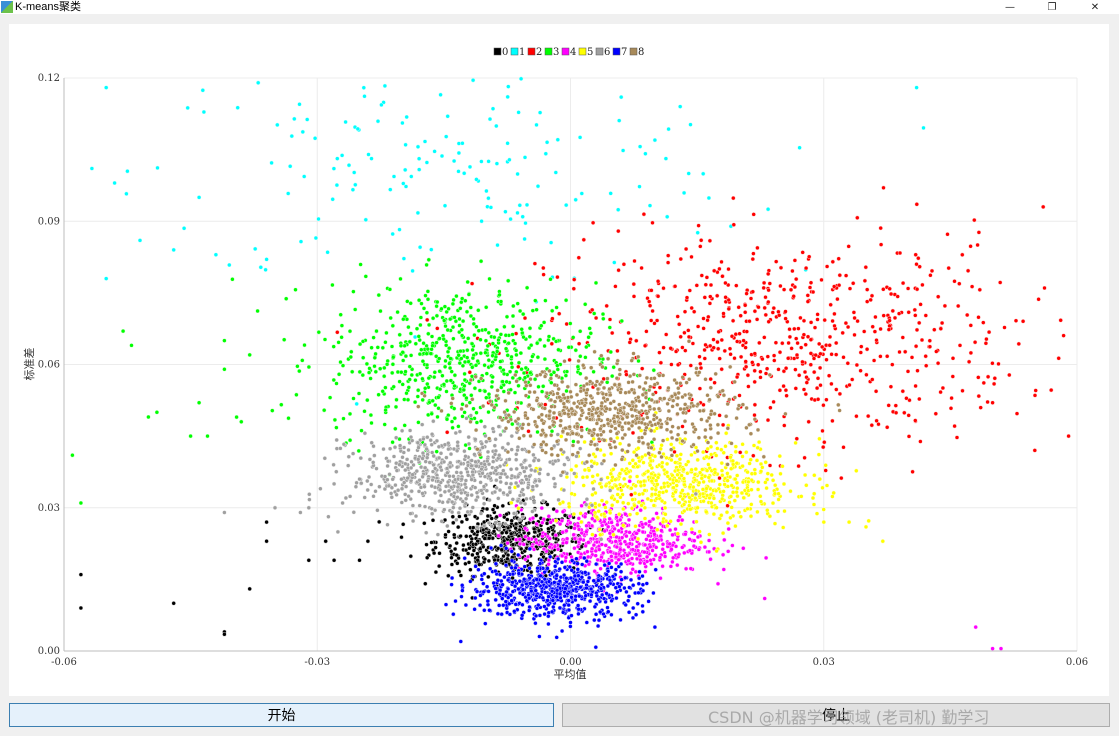  I want to click on close-button: ✕, so click(1095, 7).